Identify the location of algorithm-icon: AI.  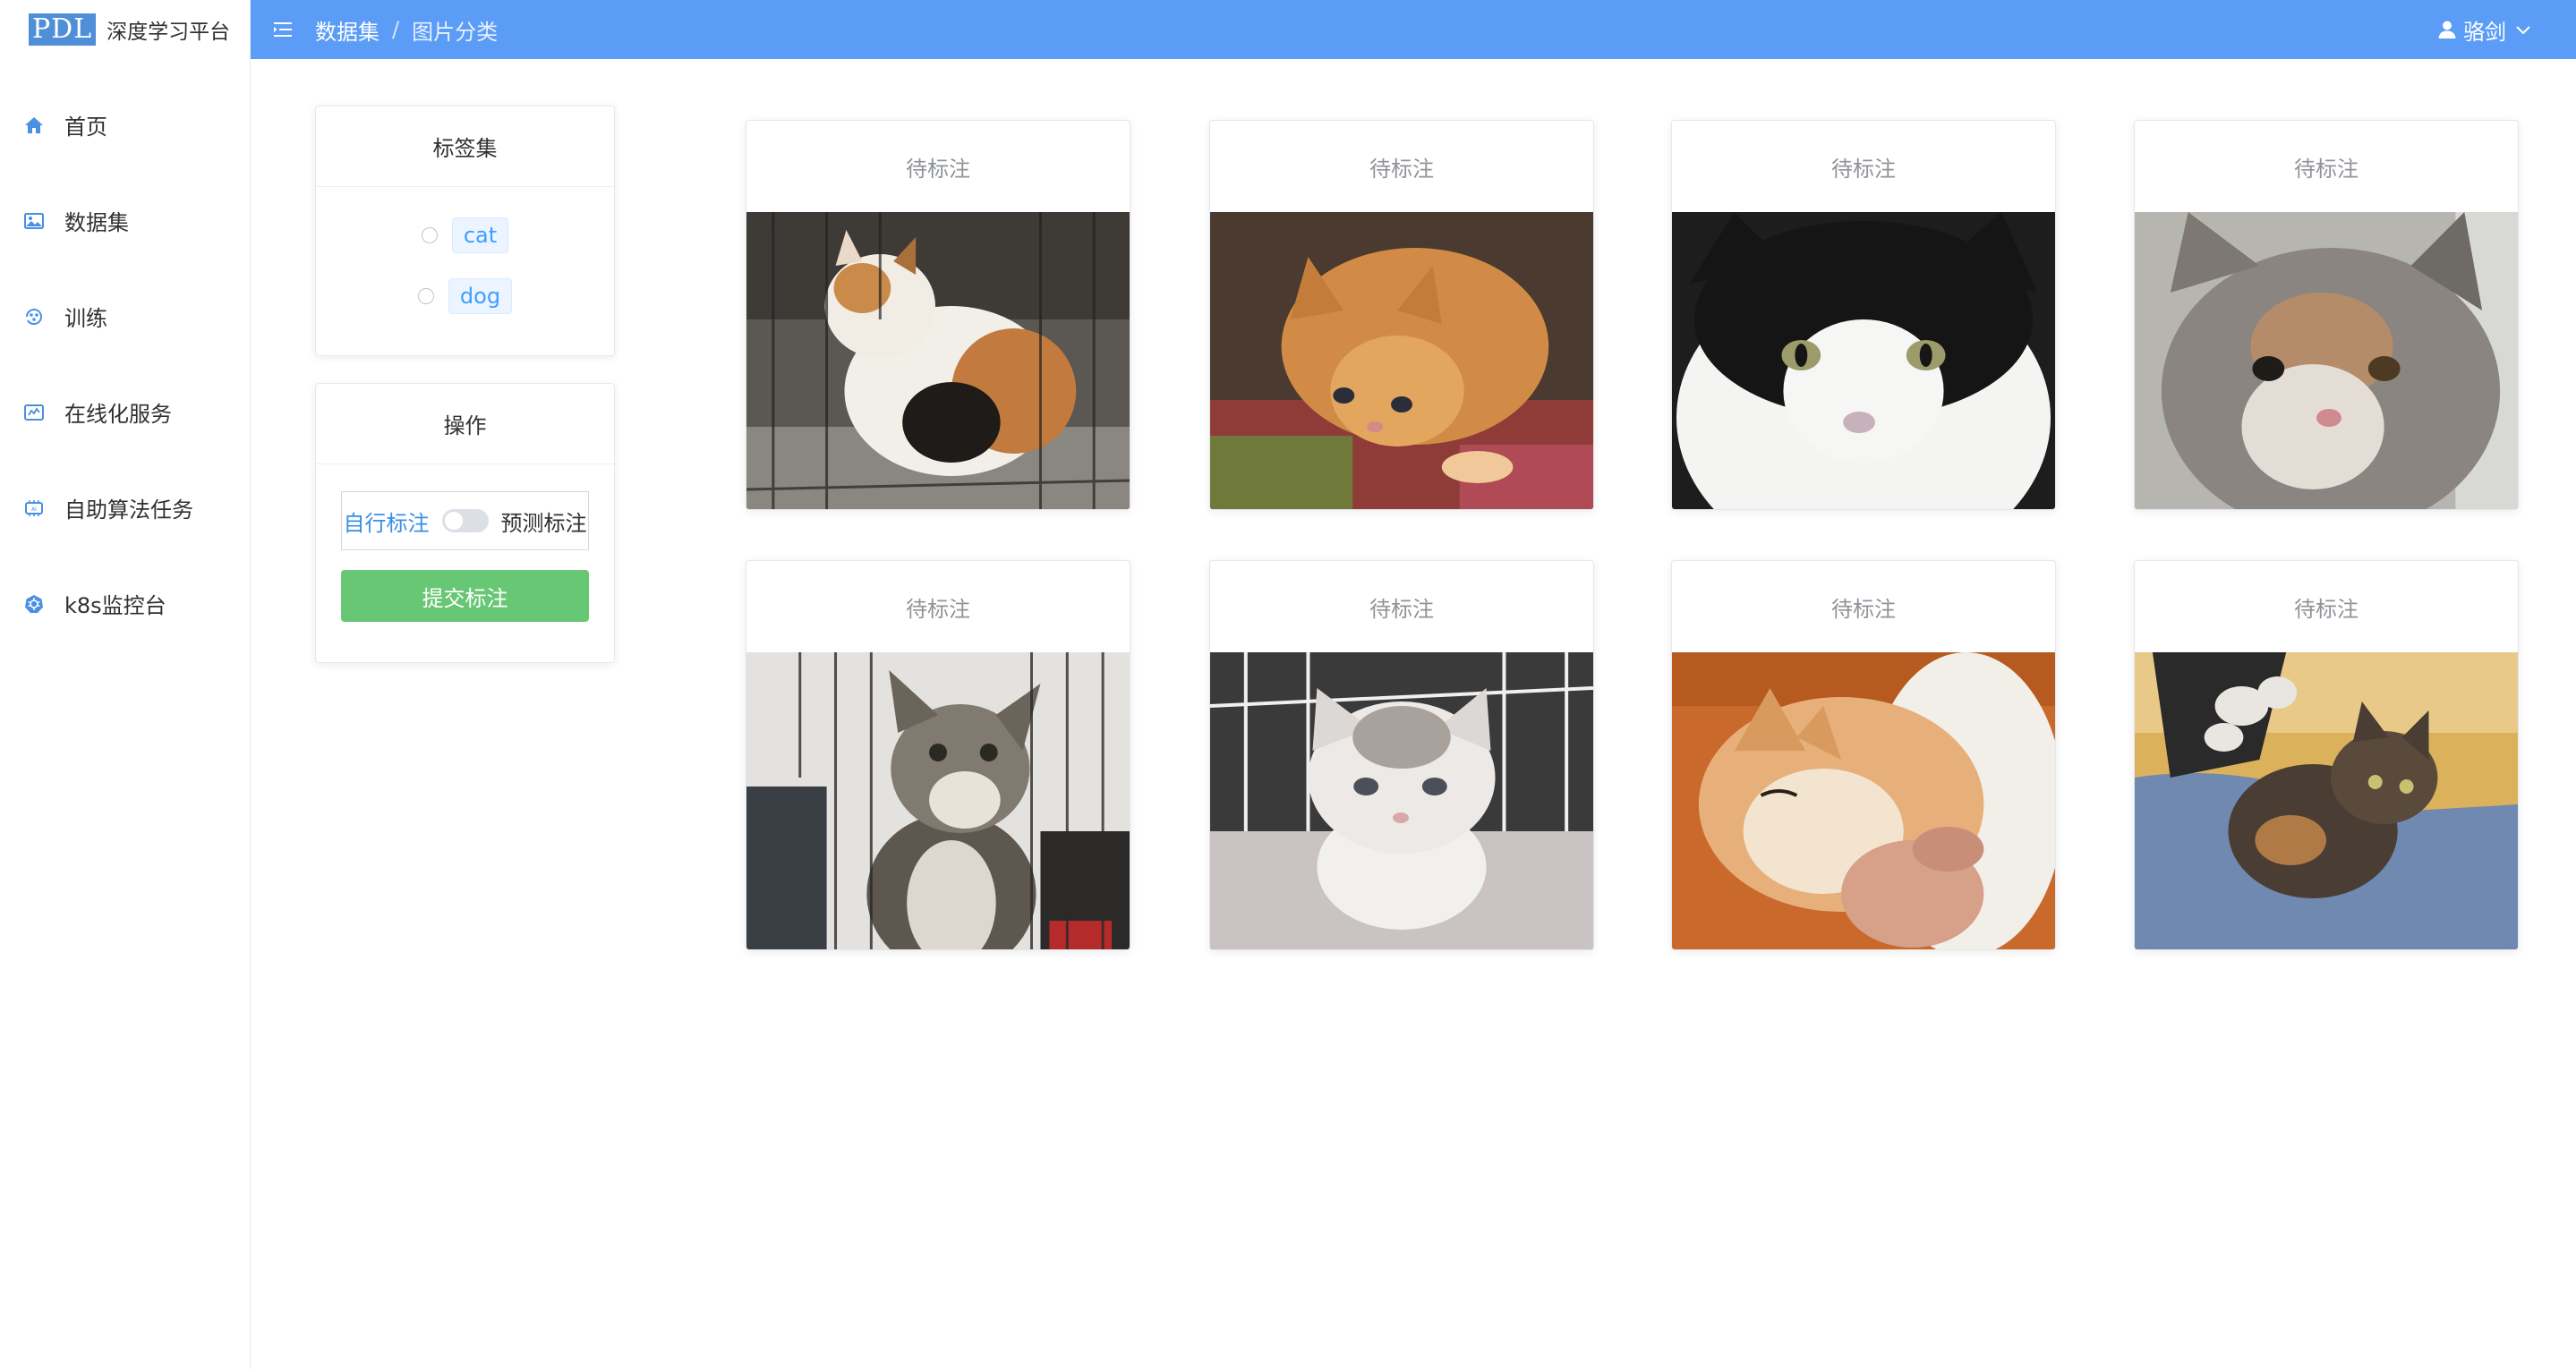
(34, 508).